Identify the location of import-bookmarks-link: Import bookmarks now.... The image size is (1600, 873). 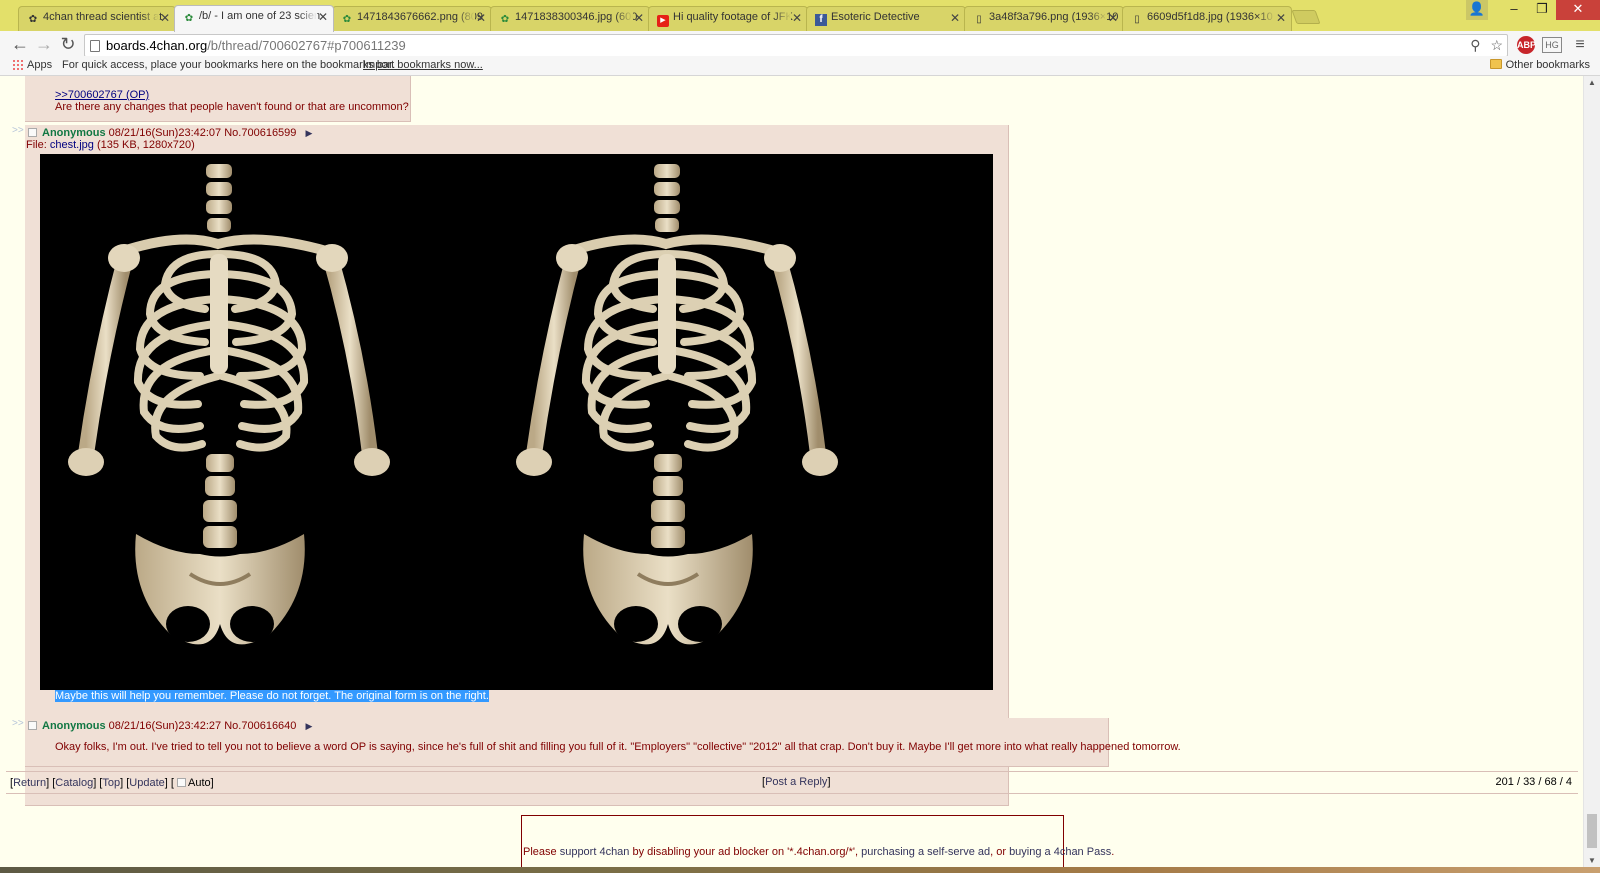
(423, 65).